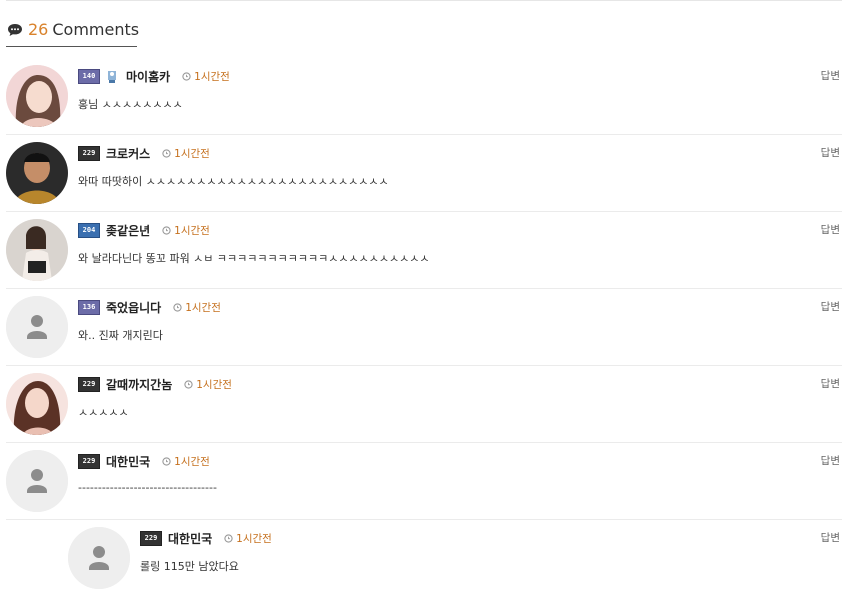 The width and height of the screenshot is (850, 596). What do you see at coordinates (128, 230) in the screenshot?
I see `nickname: 좆같은년` at bounding box center [128, 230].